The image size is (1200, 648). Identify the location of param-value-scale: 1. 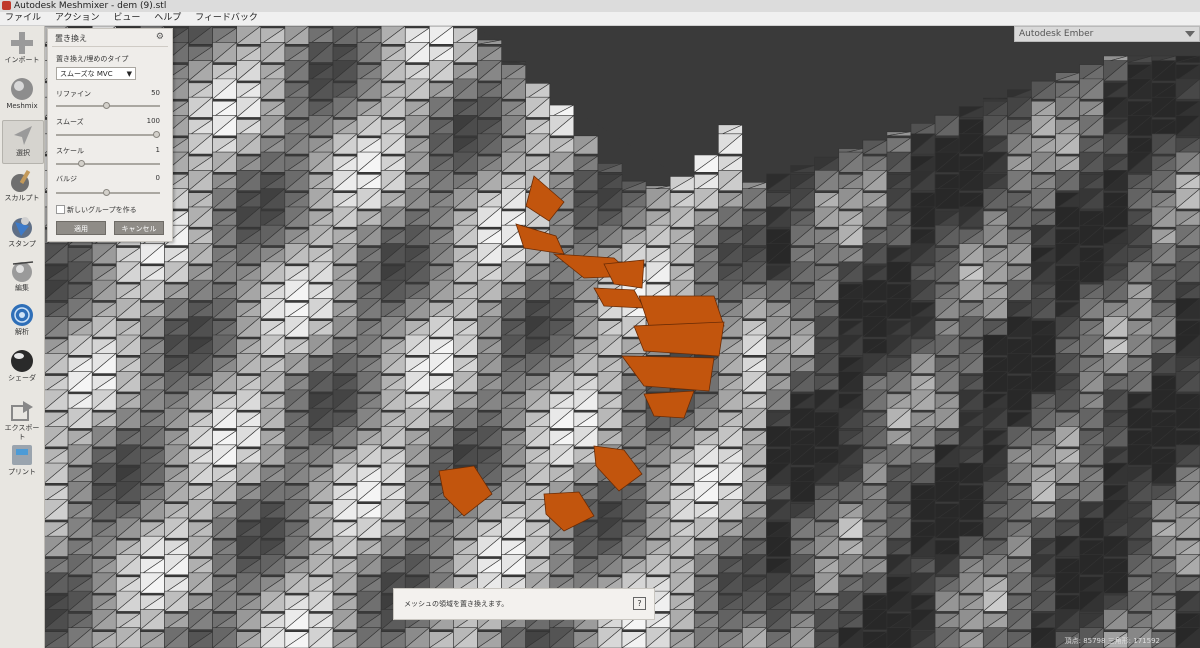
(157, 150).